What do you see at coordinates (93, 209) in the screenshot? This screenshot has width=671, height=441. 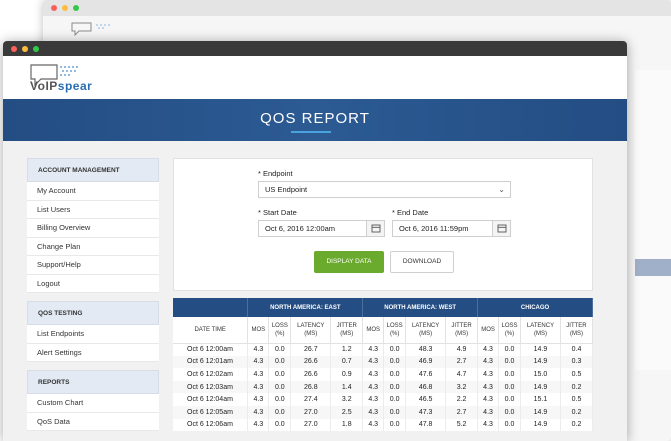 I see `sidebar-item-list-users: List Users` at bounding box center [93, 209].